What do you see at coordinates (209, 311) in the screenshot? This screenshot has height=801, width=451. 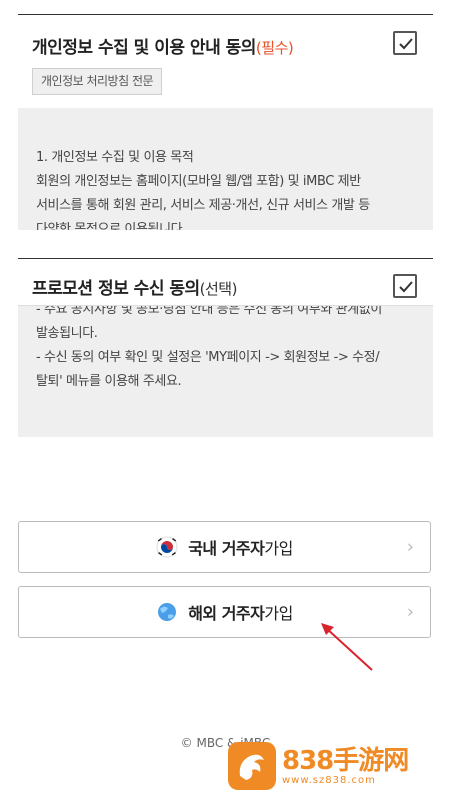 I see `terms-line: - 주요 공지사항 및 공모·당첨 안내 등은 수신 동의 여부와 관계없이` at bounding box center [209, 311].